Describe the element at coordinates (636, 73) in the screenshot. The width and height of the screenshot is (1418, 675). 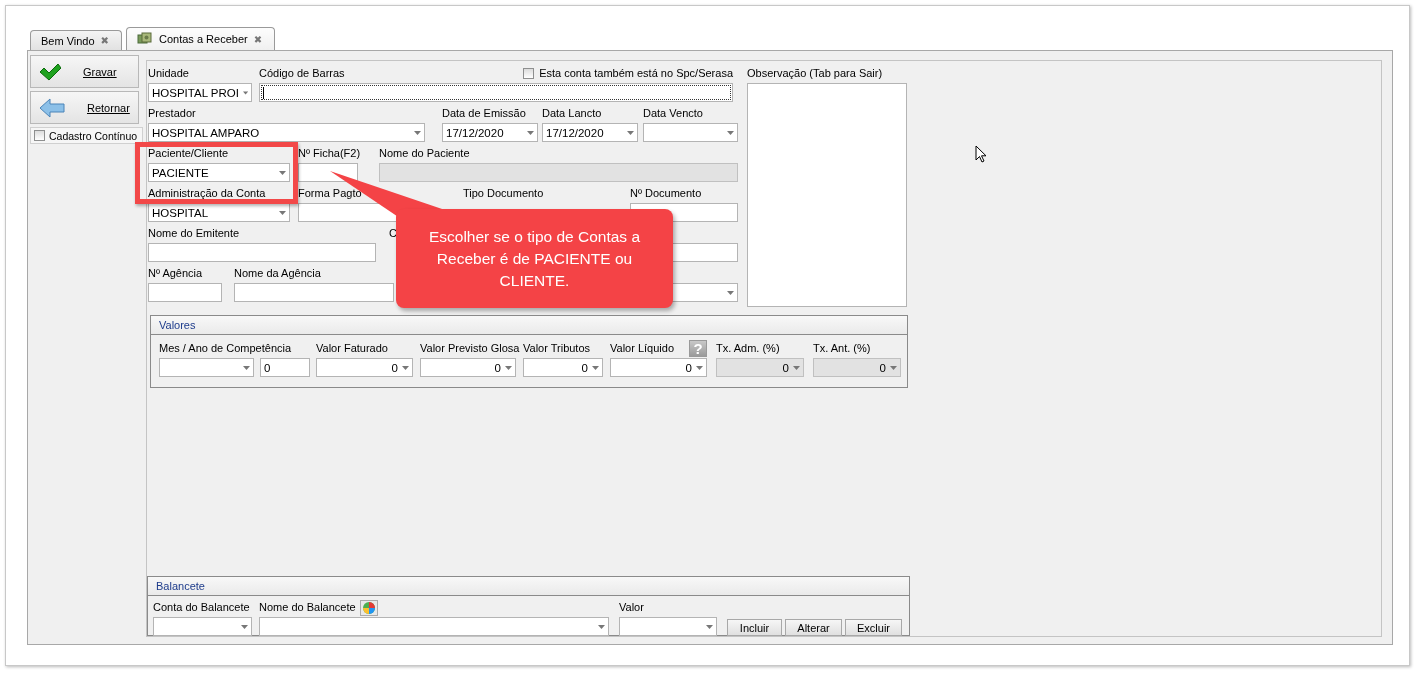
I see `checkbox-label: Esta conta também está no Spc/Serasa` at that location.